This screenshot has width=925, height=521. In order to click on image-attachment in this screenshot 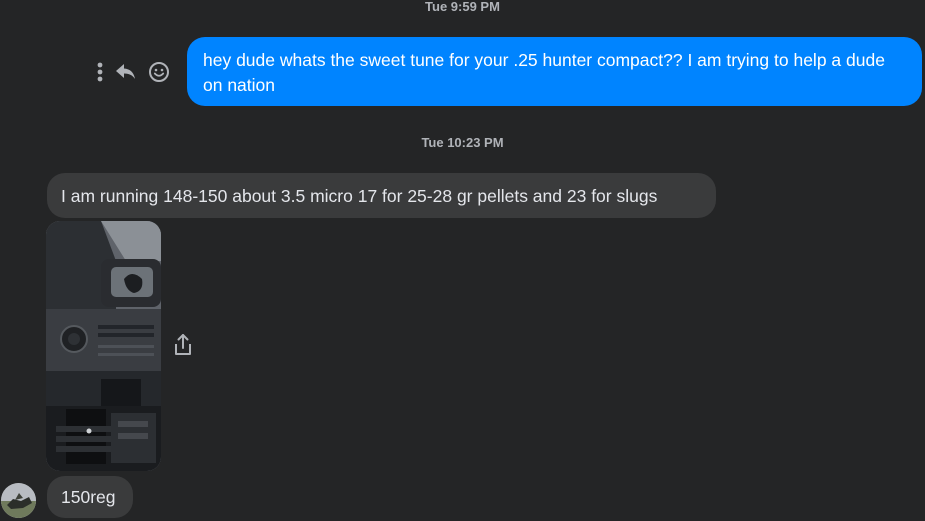, I will do `click(103, 346)`.